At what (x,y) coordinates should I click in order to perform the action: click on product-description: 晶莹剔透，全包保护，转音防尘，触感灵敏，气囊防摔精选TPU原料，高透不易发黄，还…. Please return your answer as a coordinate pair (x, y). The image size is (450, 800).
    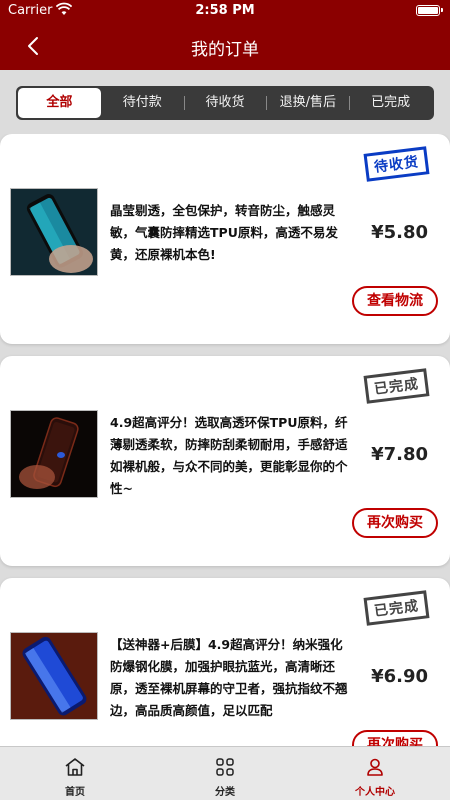
    Looking at the image, I should click on (224, 232).